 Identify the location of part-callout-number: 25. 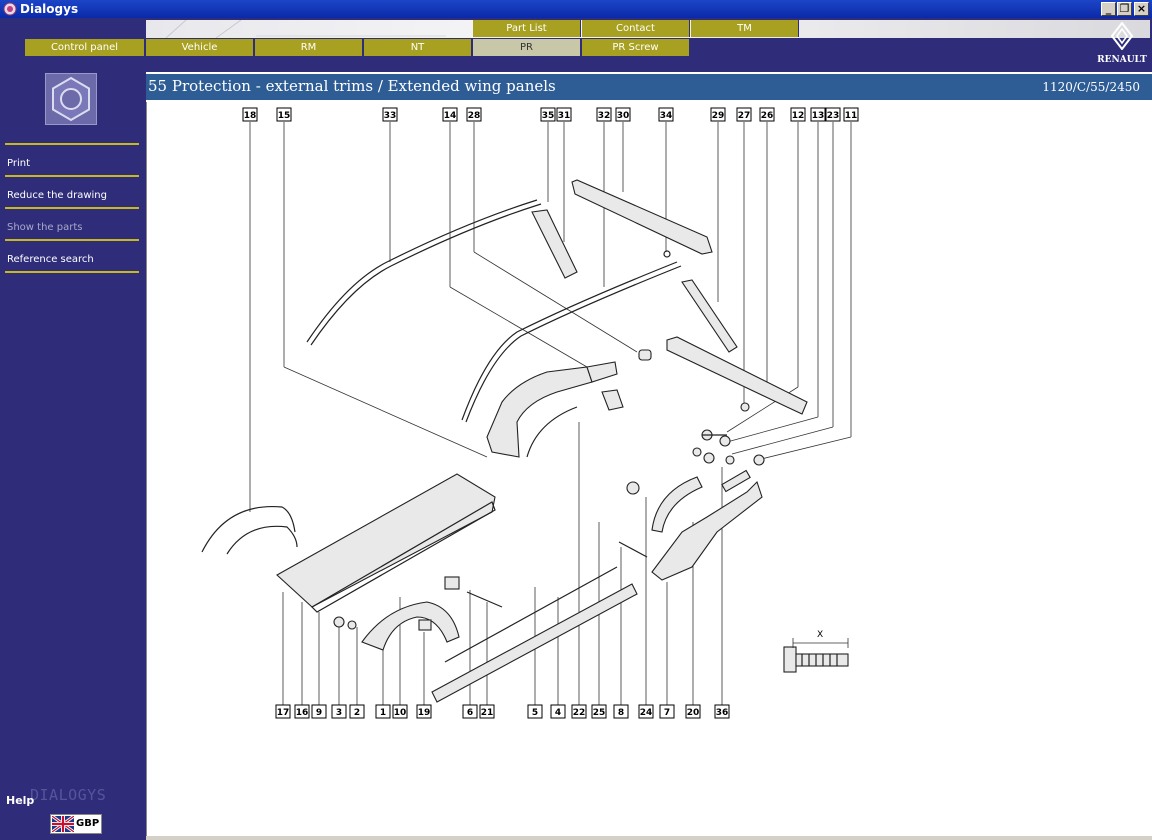
(599, 713).